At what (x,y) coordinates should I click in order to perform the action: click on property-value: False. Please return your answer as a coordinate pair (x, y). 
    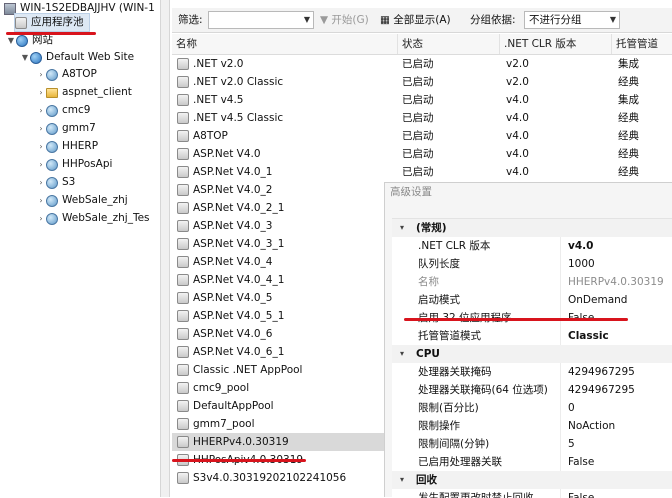
    Looking at the image, I should click on (581, 462).